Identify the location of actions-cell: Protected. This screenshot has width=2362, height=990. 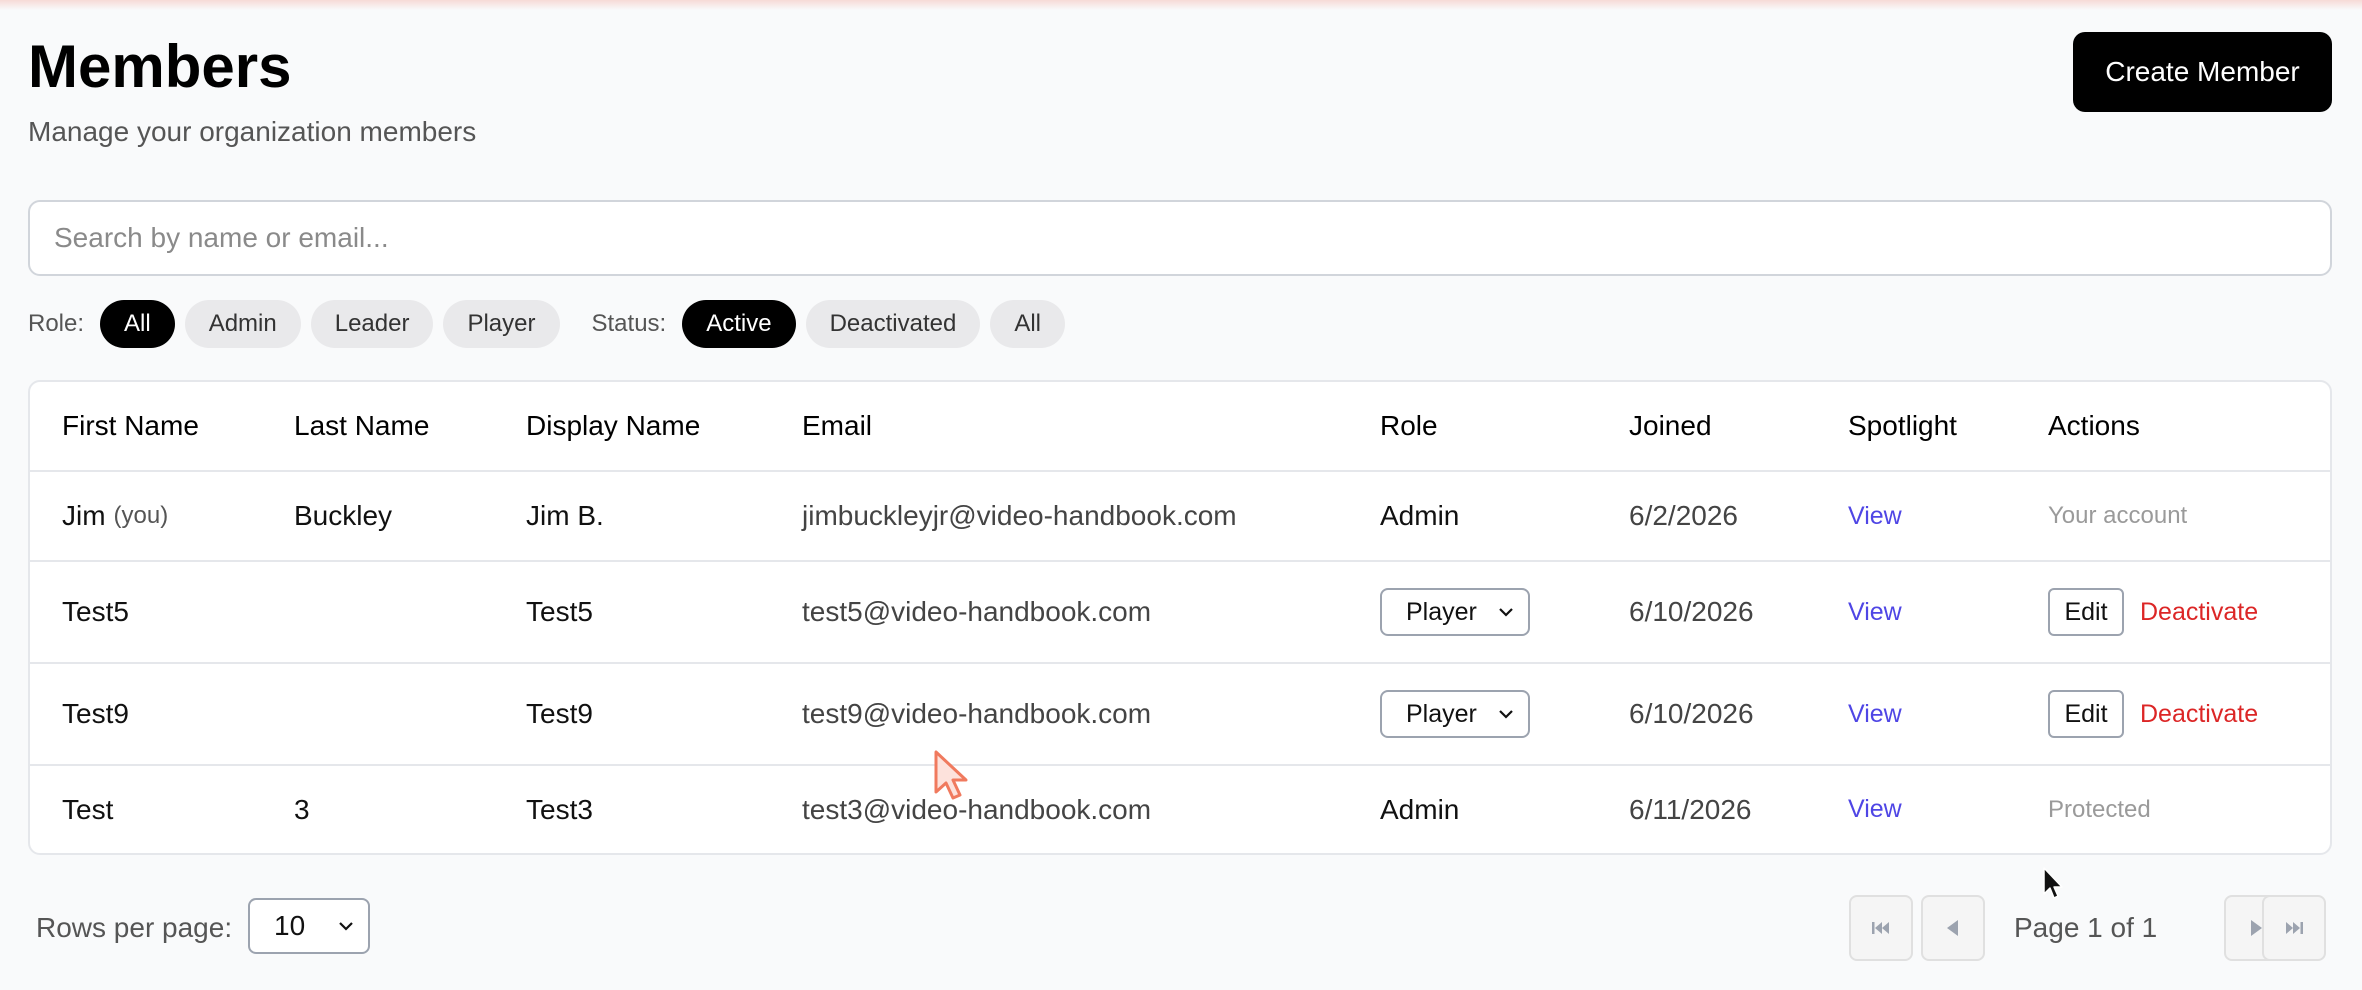
(2099, 809).